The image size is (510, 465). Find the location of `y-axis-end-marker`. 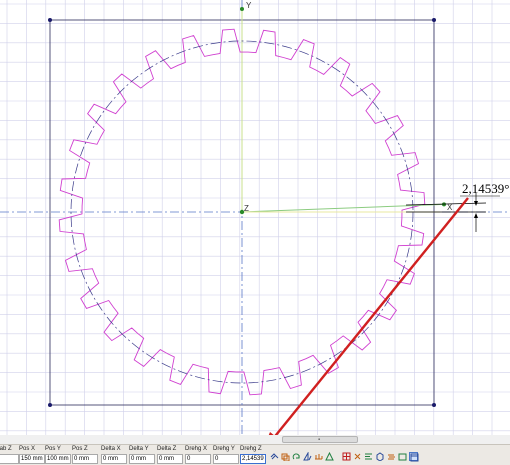

y-axis-end-marker is located at coordinates (242, 9).